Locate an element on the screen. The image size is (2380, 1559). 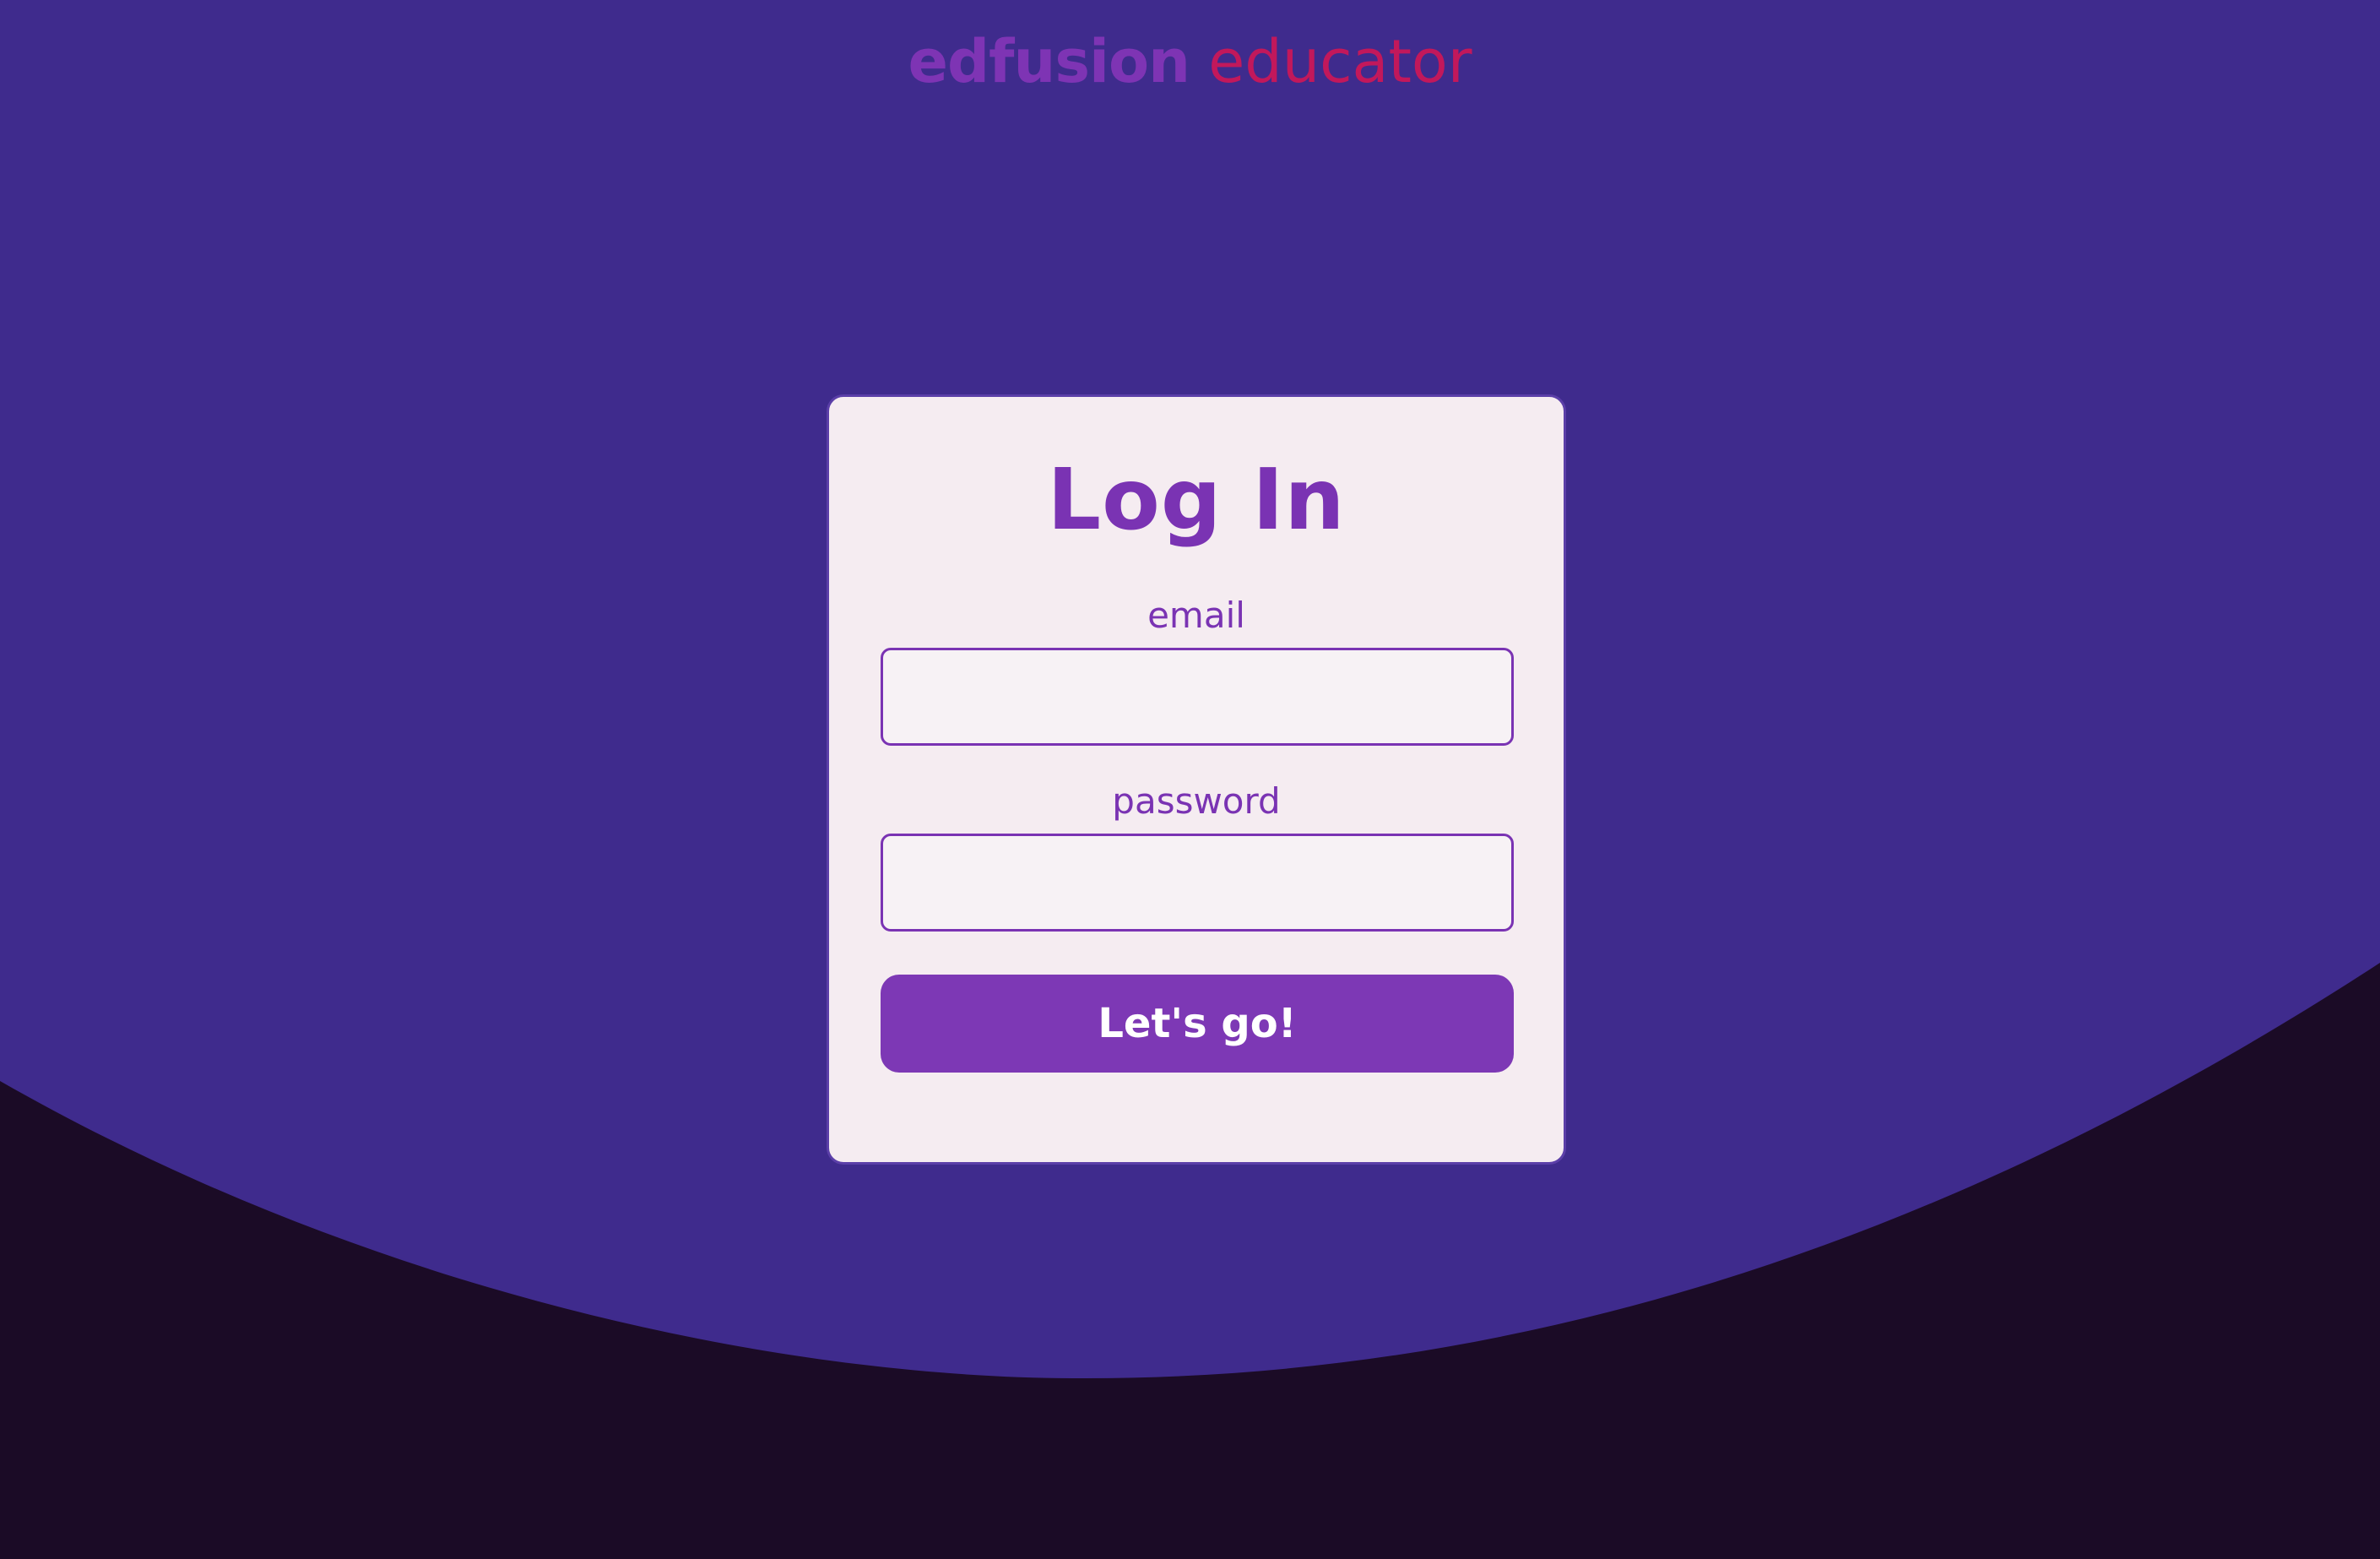
password-field is located at coordinates (1197, 883).